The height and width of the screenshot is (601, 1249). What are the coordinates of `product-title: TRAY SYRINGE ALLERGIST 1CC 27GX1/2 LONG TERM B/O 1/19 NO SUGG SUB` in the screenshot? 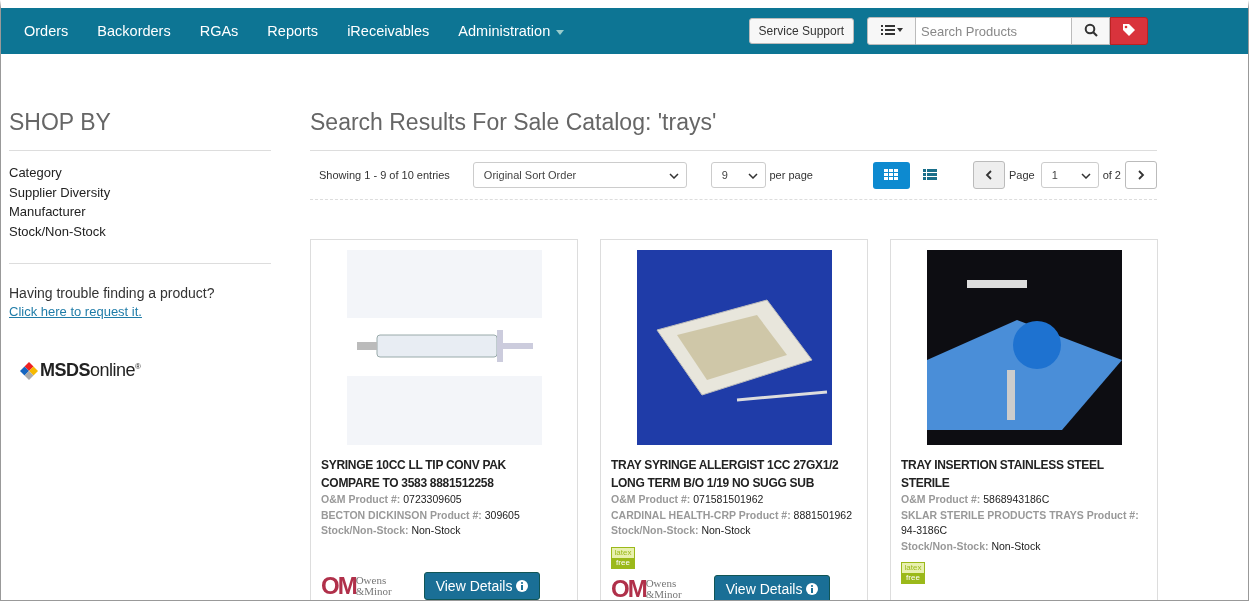 It's located at (725, 474).